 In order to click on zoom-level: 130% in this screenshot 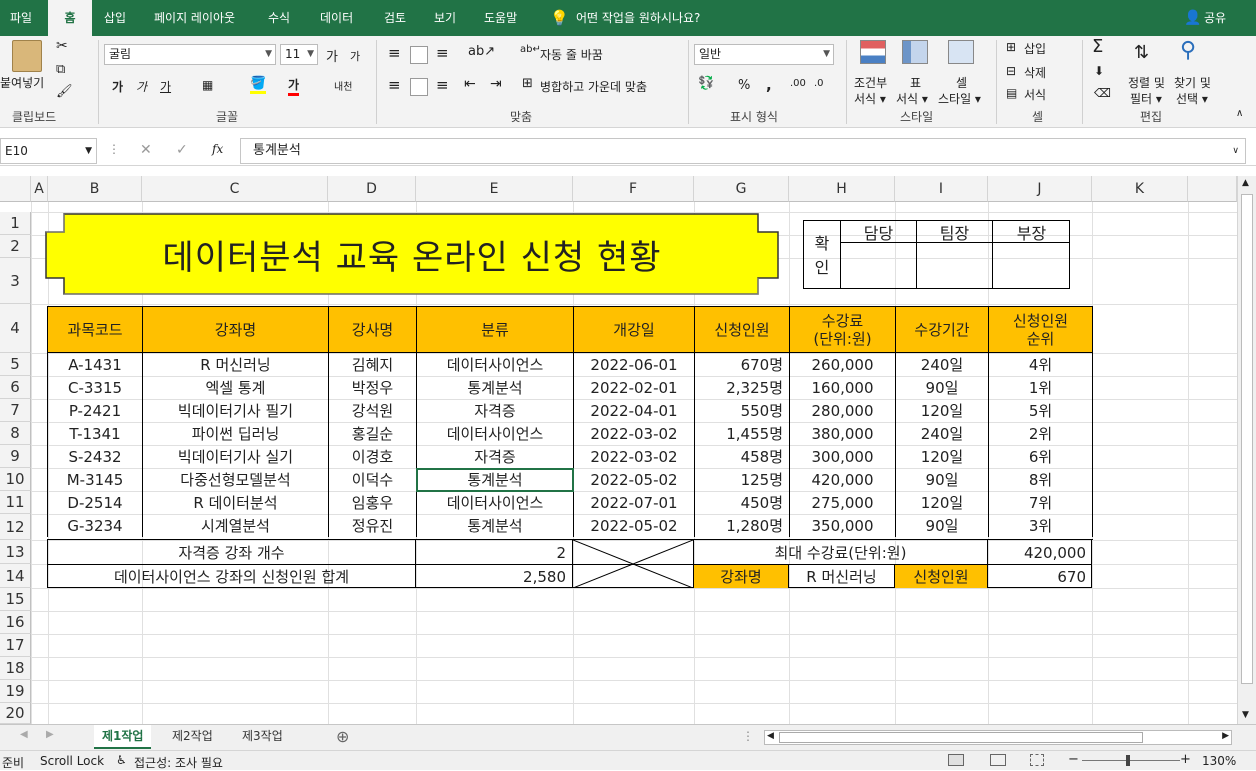, I will do `click(1219, 761)`.